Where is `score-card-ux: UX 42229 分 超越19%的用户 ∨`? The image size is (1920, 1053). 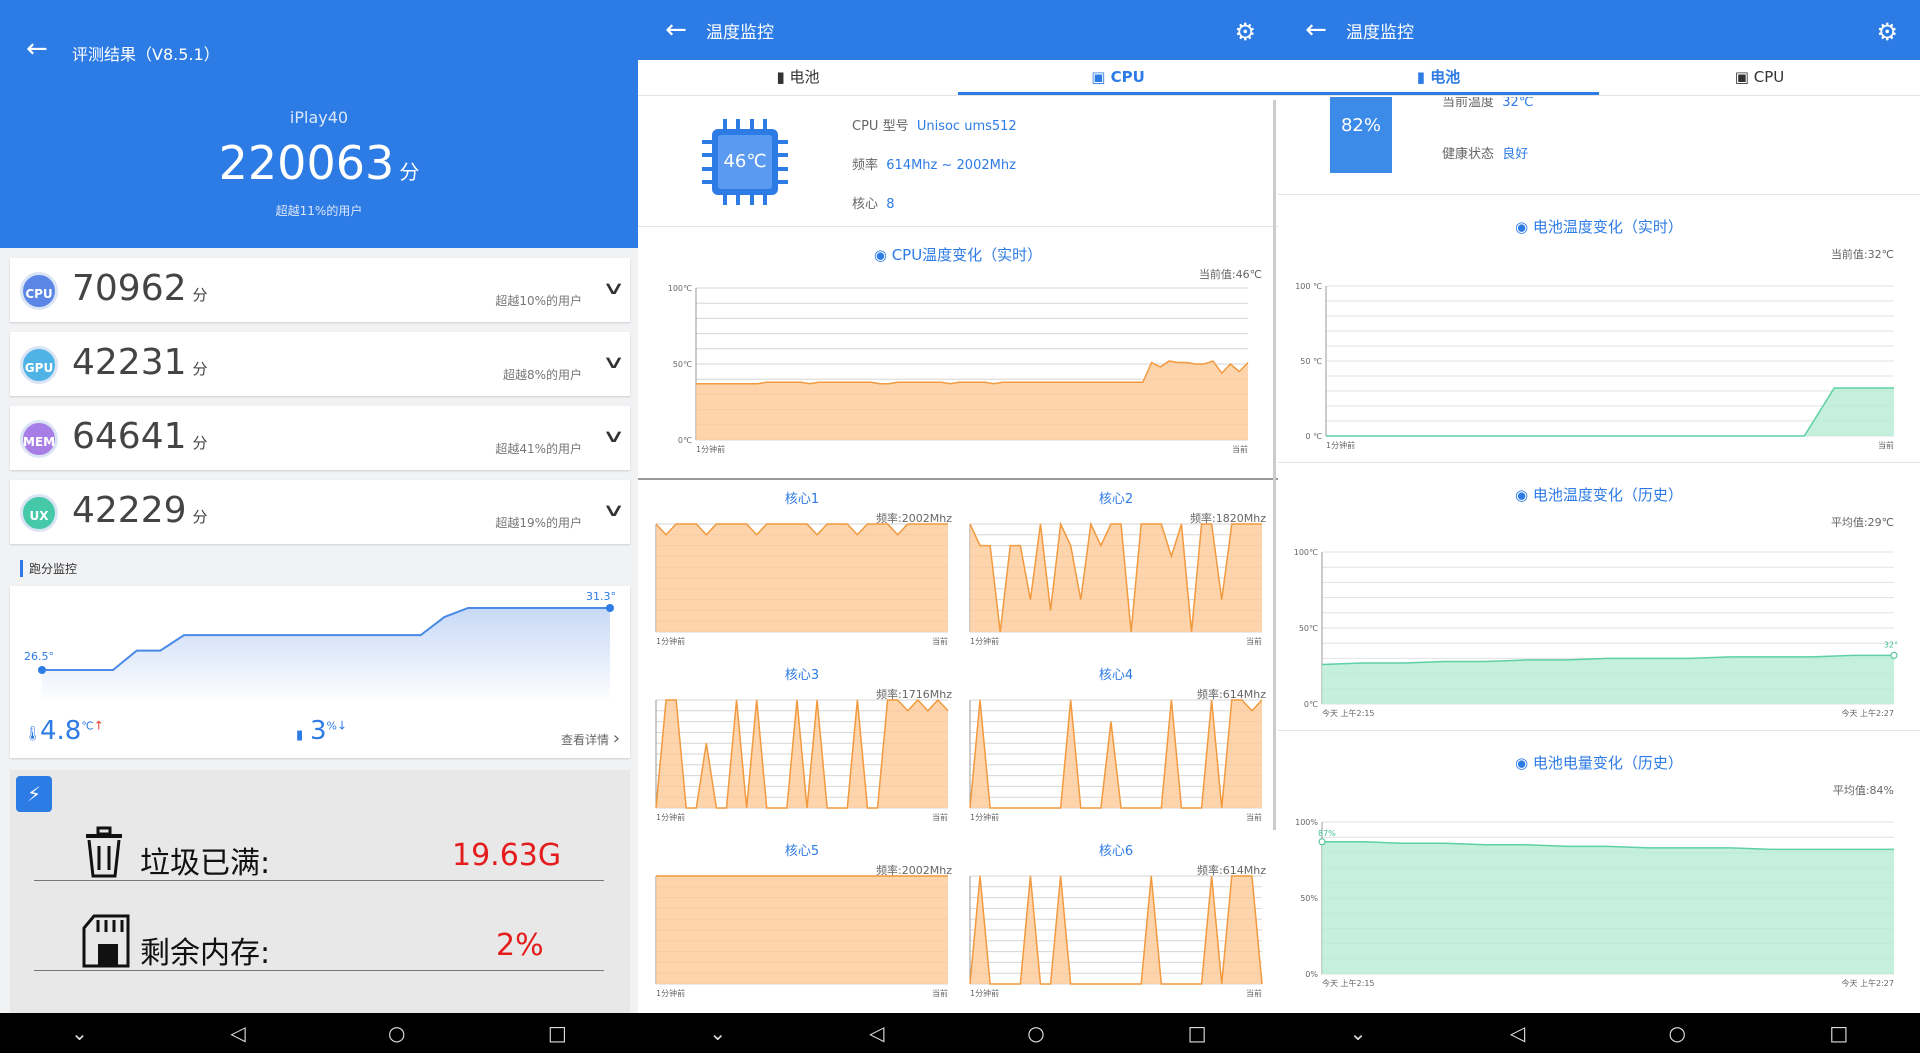 score-card-ux: UX 42229 分 超越19%的用户 ∨ is located at coordinates (320, 512).